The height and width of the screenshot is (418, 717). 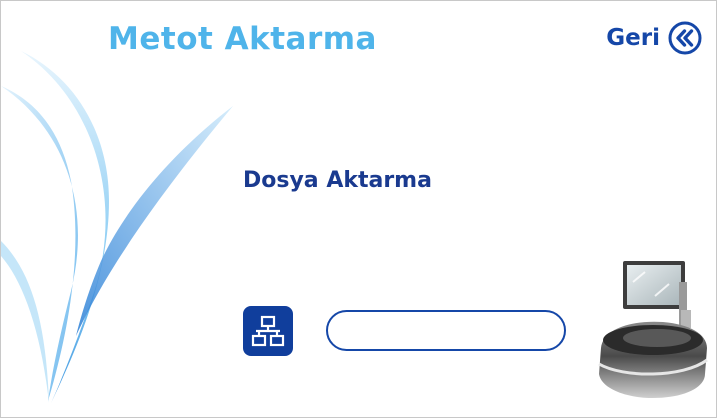 I want to click on back-button-label: Geri, so click(x=633, y=38).